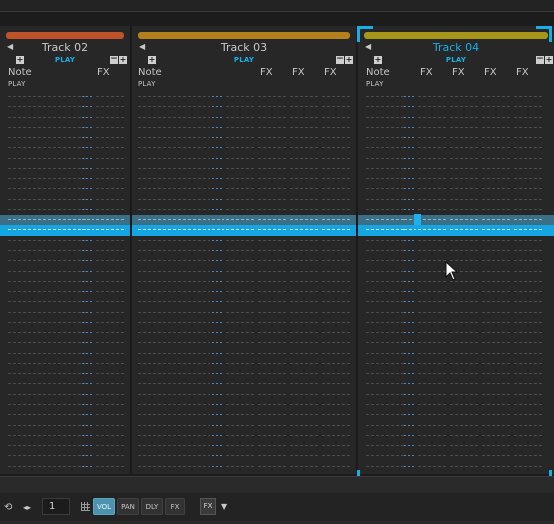 Image resolution: width=554 pixels, height=524 pixels. Describe the element at coordinates (152, 506) in the screenshot. I see `dly-chip: DLY` at that location.